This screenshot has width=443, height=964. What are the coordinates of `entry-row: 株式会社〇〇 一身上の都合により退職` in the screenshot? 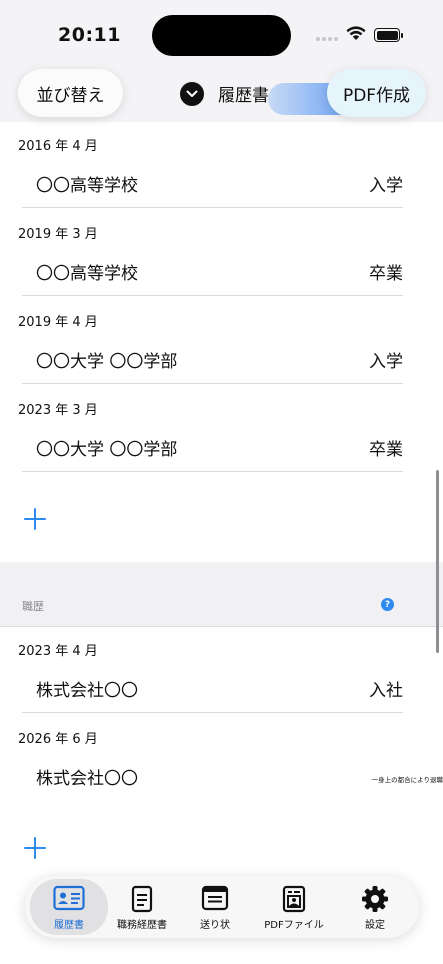 It's located at (232, 776).